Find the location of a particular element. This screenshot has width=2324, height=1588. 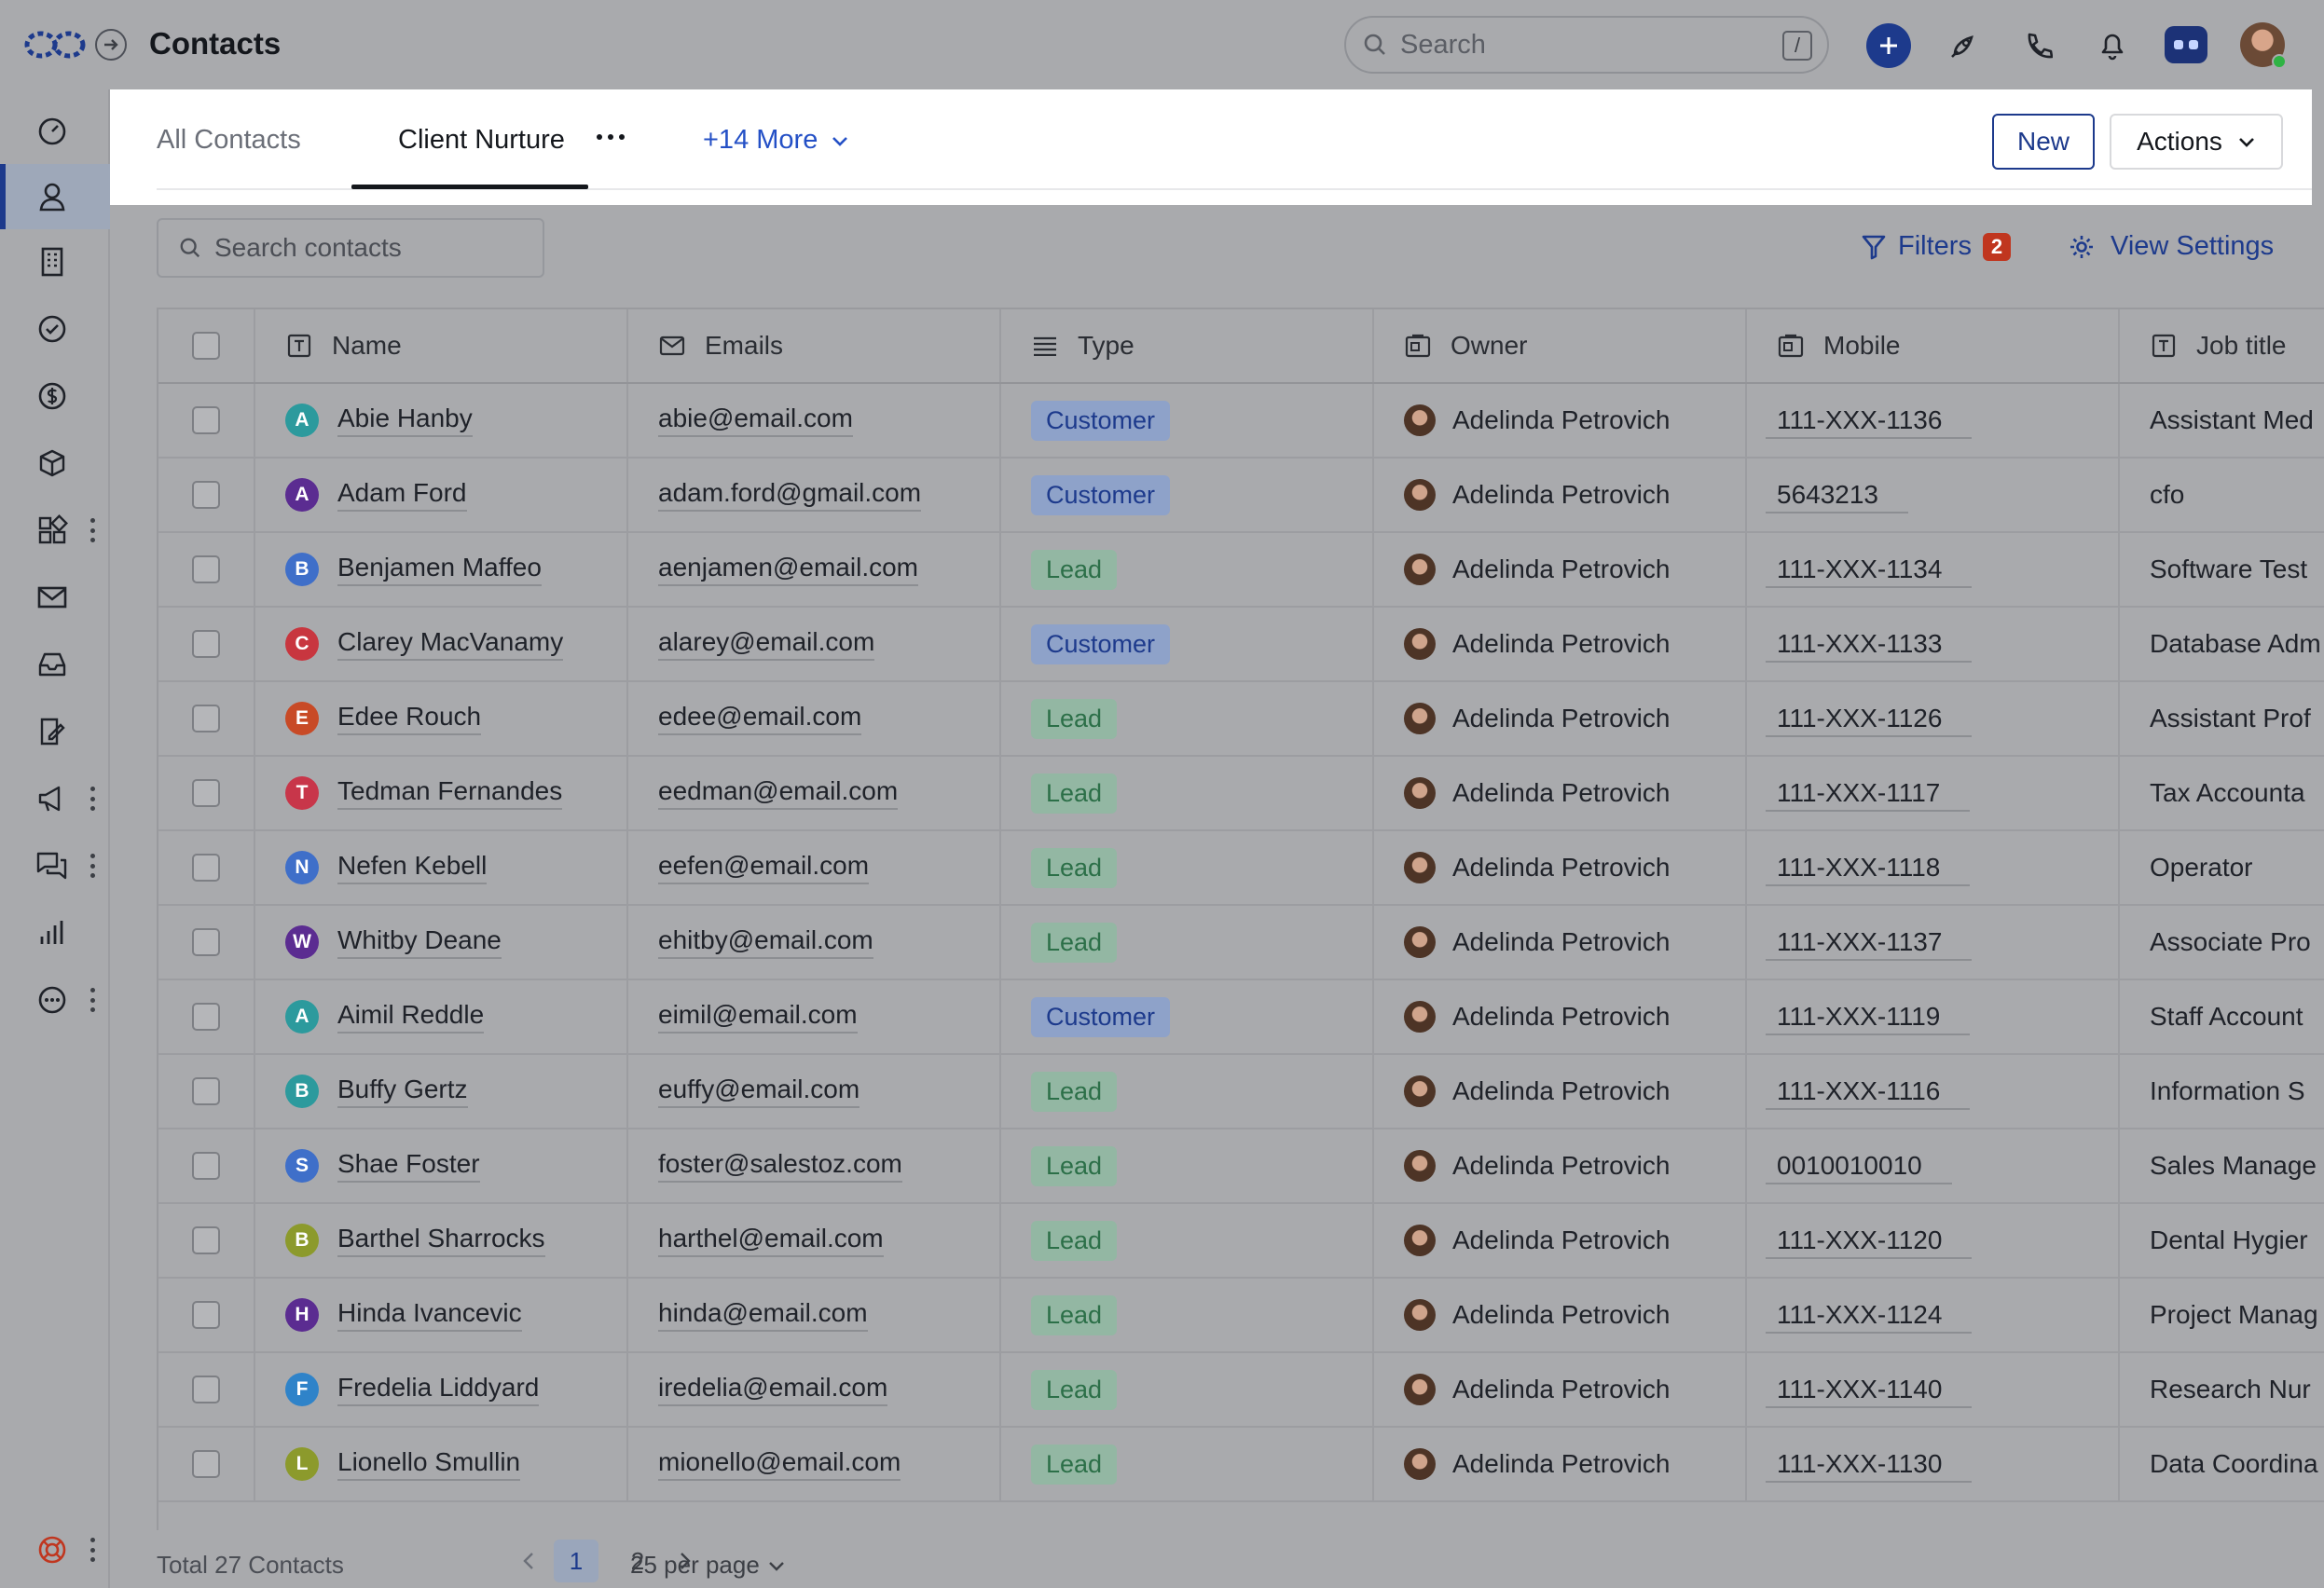

contact-email-link: eedman@email.com is located at coordinates (778, 793).